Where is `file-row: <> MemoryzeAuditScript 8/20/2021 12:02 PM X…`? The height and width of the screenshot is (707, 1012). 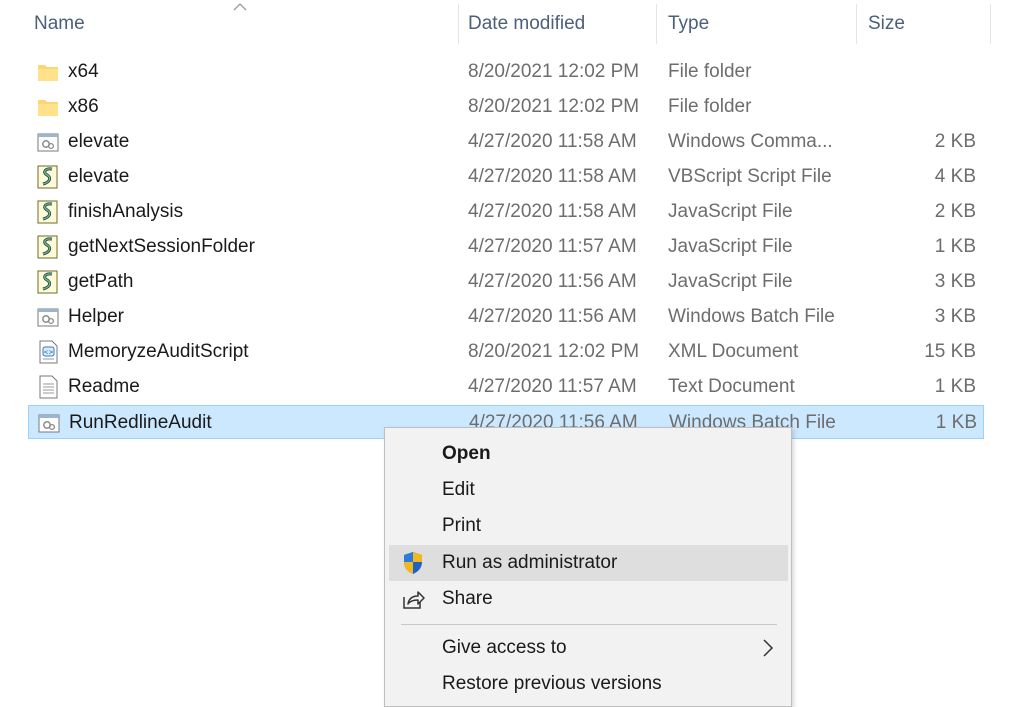
file-row: <> MemoryzeAuditScript 8/20/2021 12:02 PM X… is located at coordinates (506, 352).